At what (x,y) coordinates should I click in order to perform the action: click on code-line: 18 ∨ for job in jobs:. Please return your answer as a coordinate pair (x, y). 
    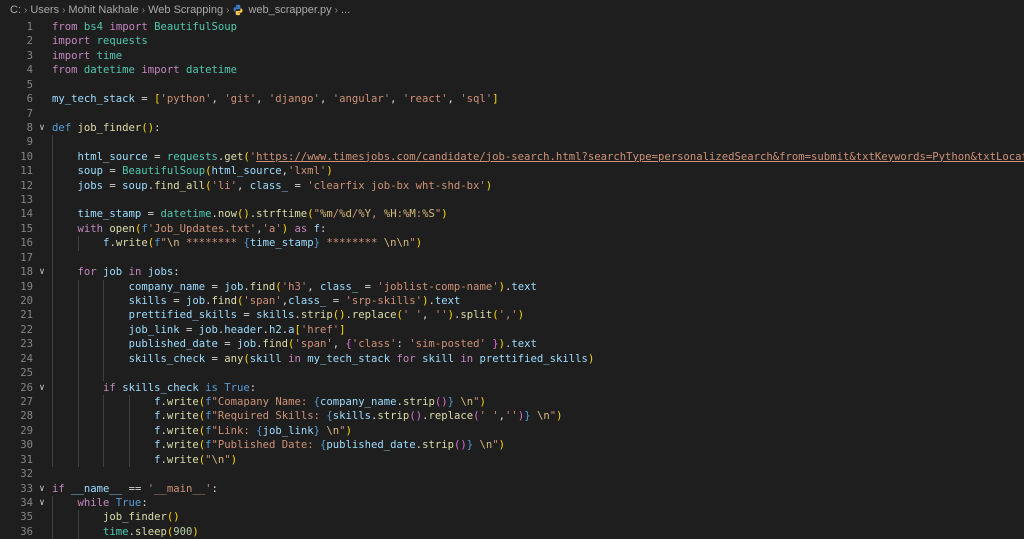
    Looking at the image, I should click on (512, 272).